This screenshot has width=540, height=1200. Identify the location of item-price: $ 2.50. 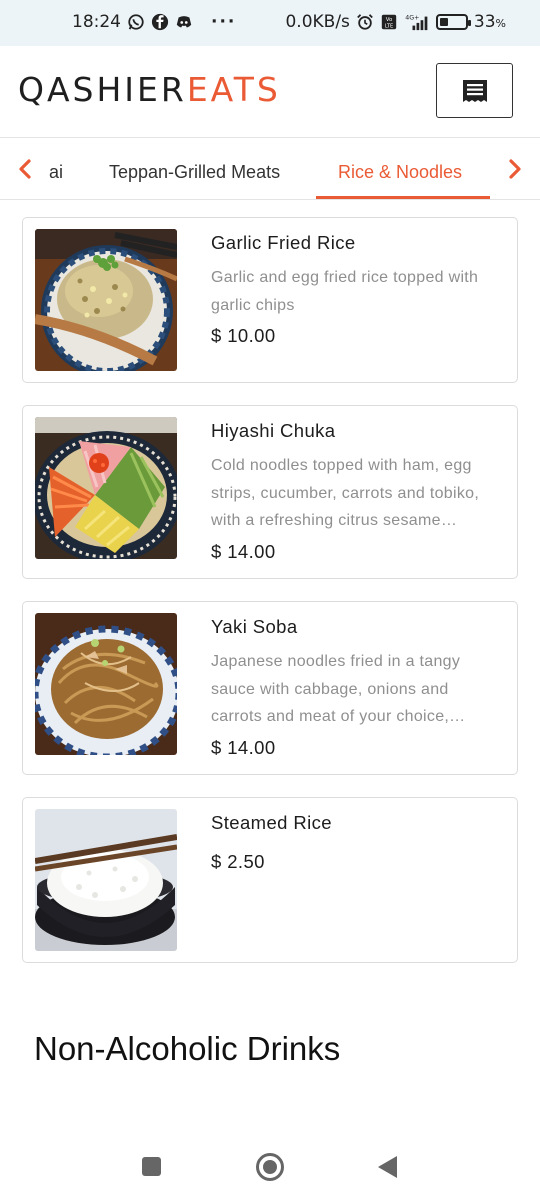
(238, 861).